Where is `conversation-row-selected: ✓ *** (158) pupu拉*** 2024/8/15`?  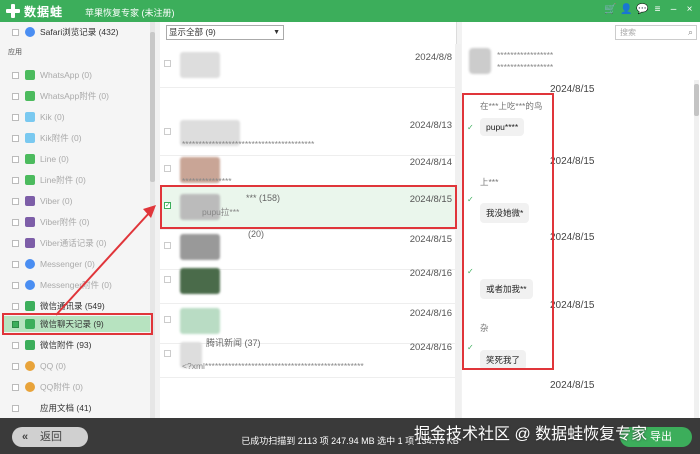
conversation-row-selected: ✓ *** (158) pupu拉*** 2024/8/15 is located at coordinates (308, 208).